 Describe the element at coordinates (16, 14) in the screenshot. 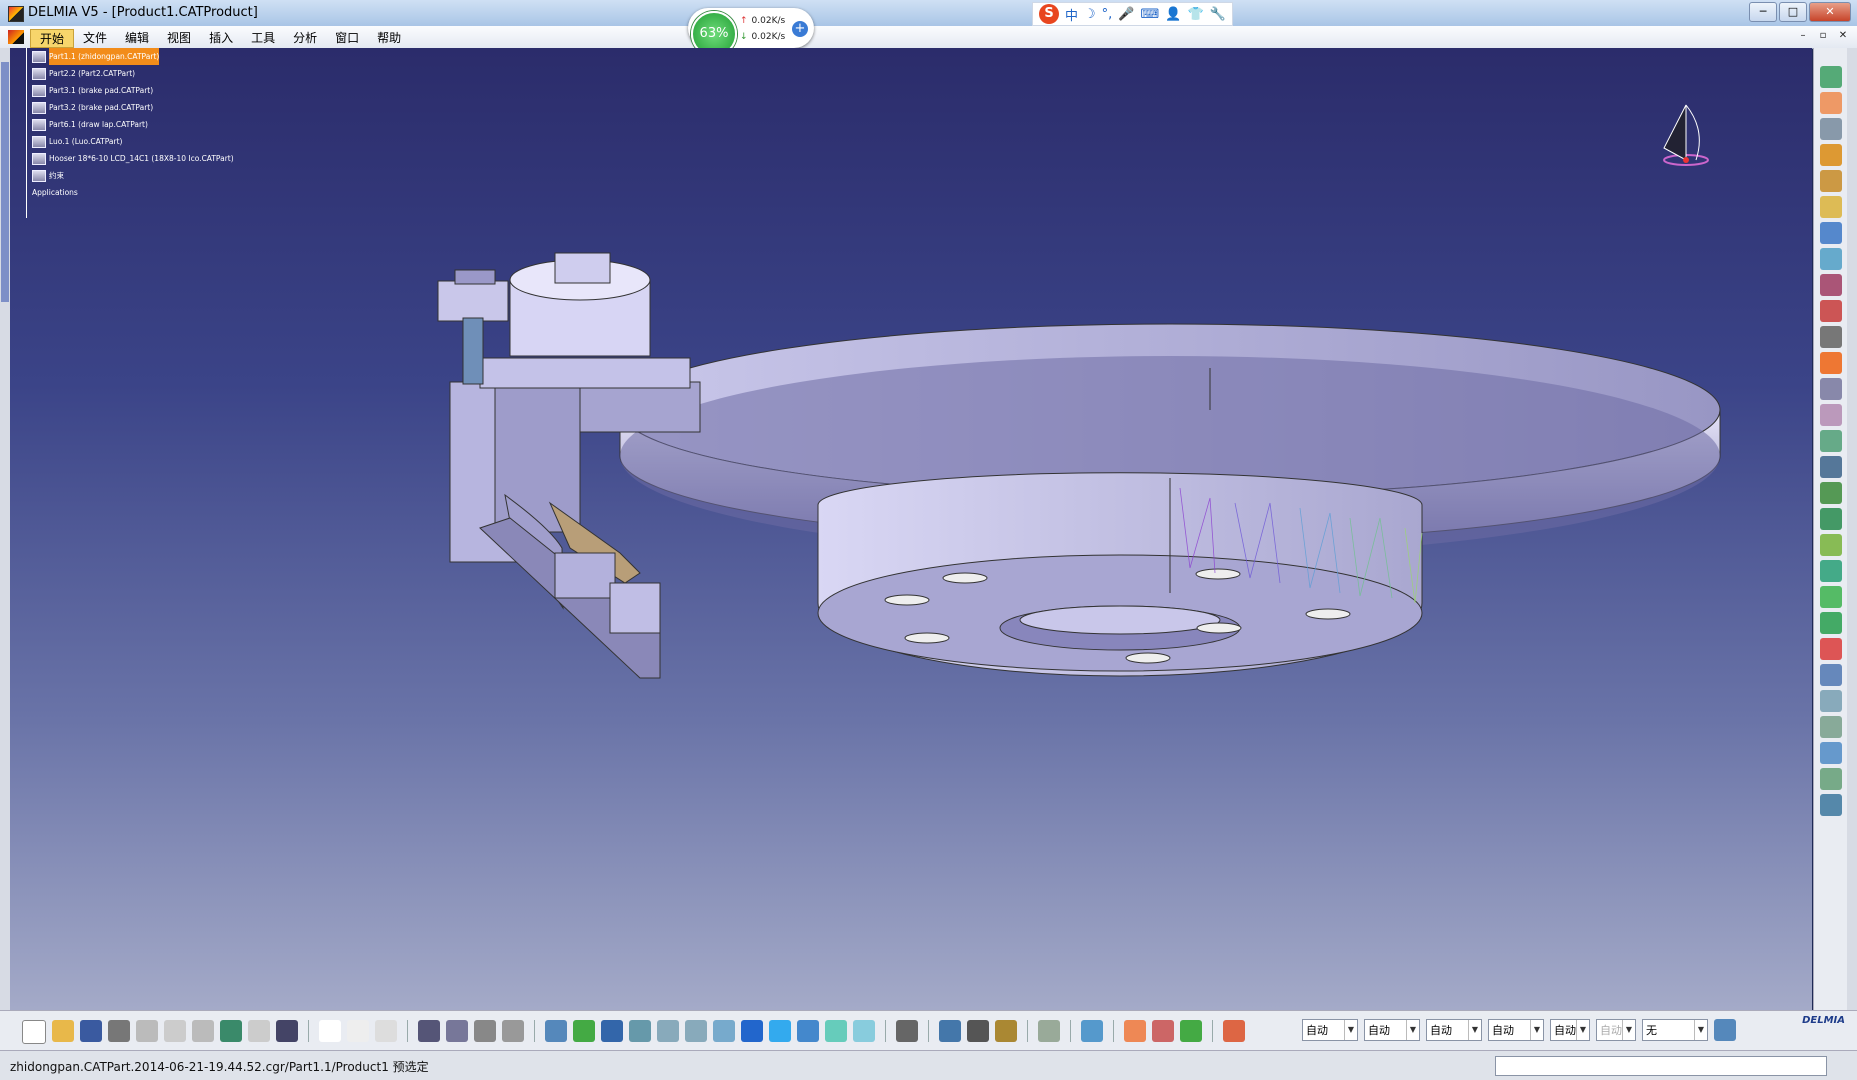

I see `delmia-app-icon` at that location.